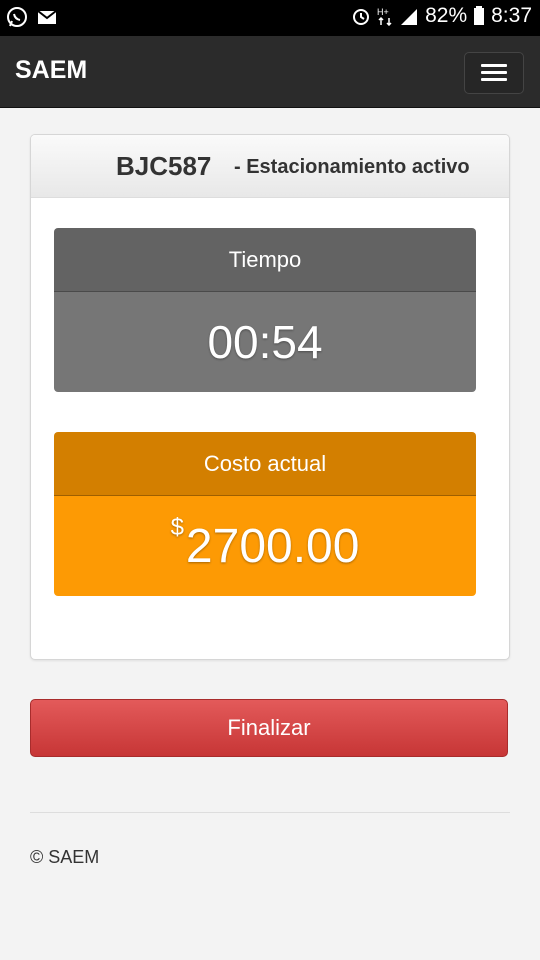 This screenshot has height=960, width=540. I want to click on divider, so click(270, 812).